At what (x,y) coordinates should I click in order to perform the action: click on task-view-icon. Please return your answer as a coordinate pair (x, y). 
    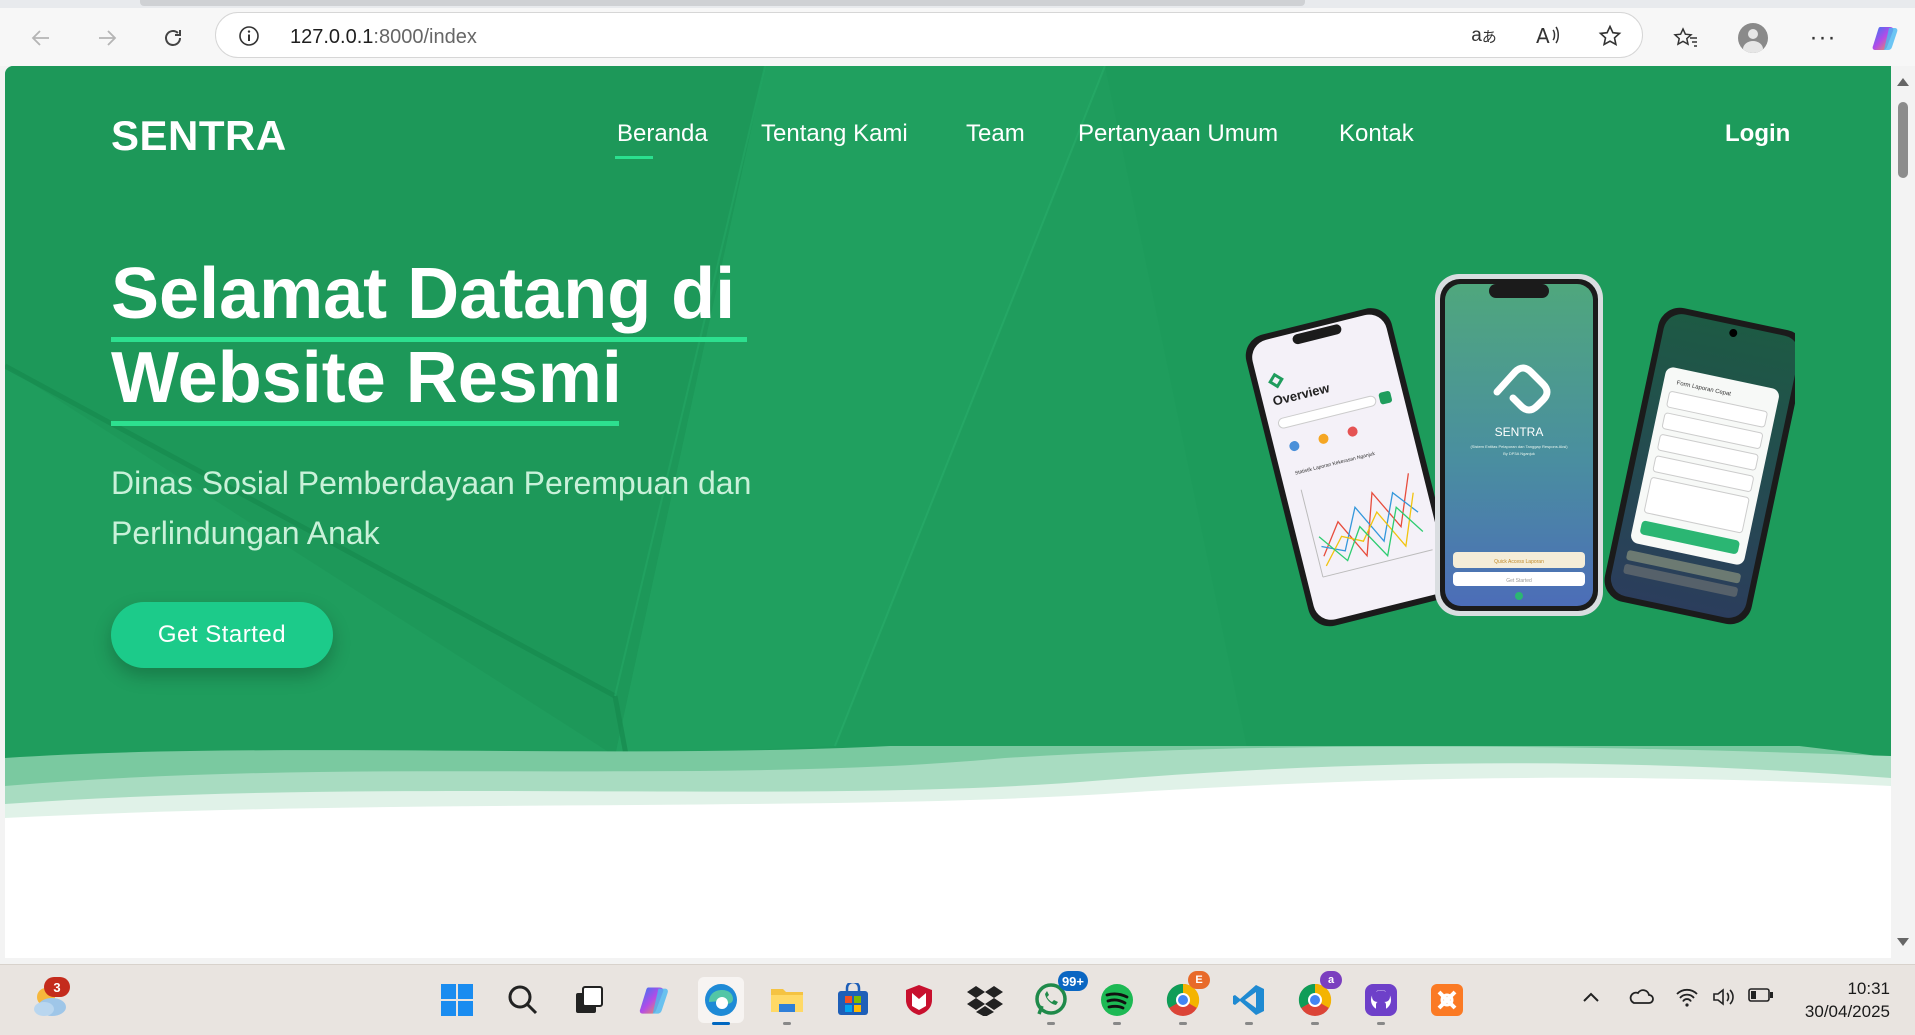
    Looking at the image, I should click on (589, 1000).